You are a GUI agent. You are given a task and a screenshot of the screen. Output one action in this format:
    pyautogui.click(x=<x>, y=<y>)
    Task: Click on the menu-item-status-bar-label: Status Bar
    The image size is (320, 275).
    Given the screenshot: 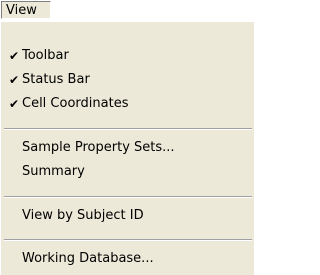 What is the action you would take?
    pyautogui.click(x=56, y=79)
    